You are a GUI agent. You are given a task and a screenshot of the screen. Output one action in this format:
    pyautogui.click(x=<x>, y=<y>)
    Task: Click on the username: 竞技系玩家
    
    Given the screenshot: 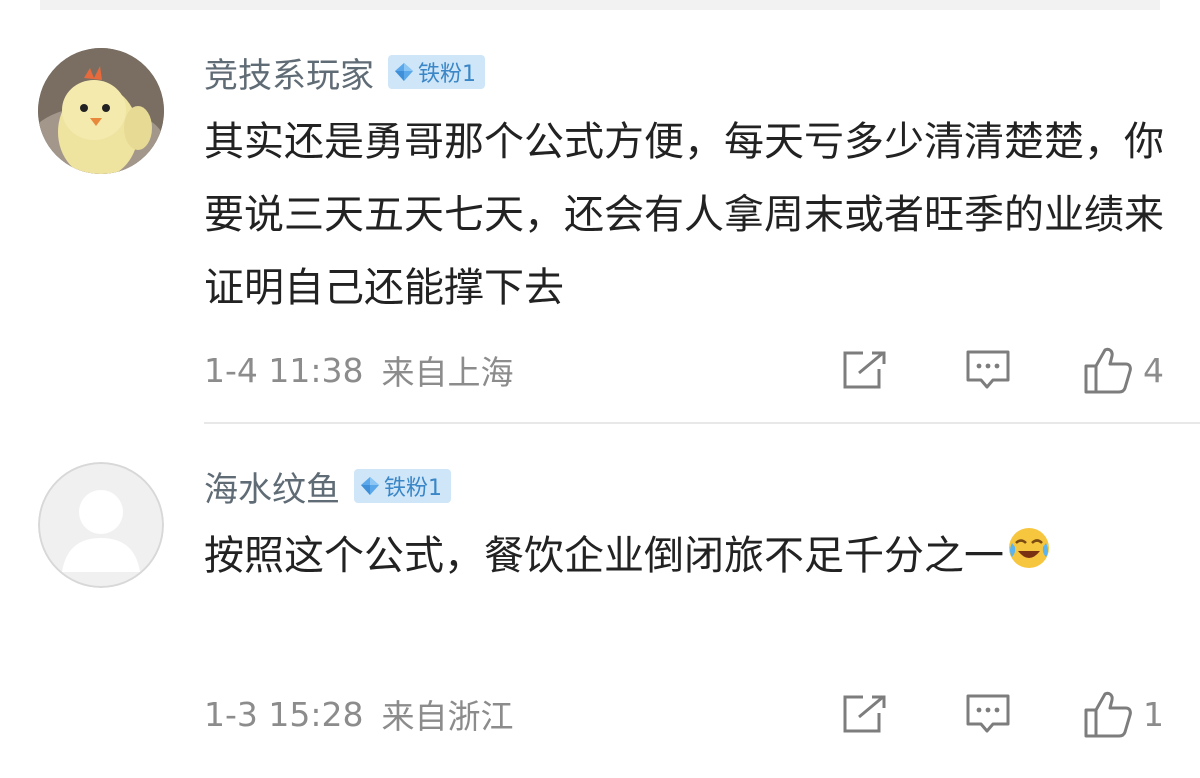 What is the action you would take?
    pyautogui.click(x=289, y=72)
    